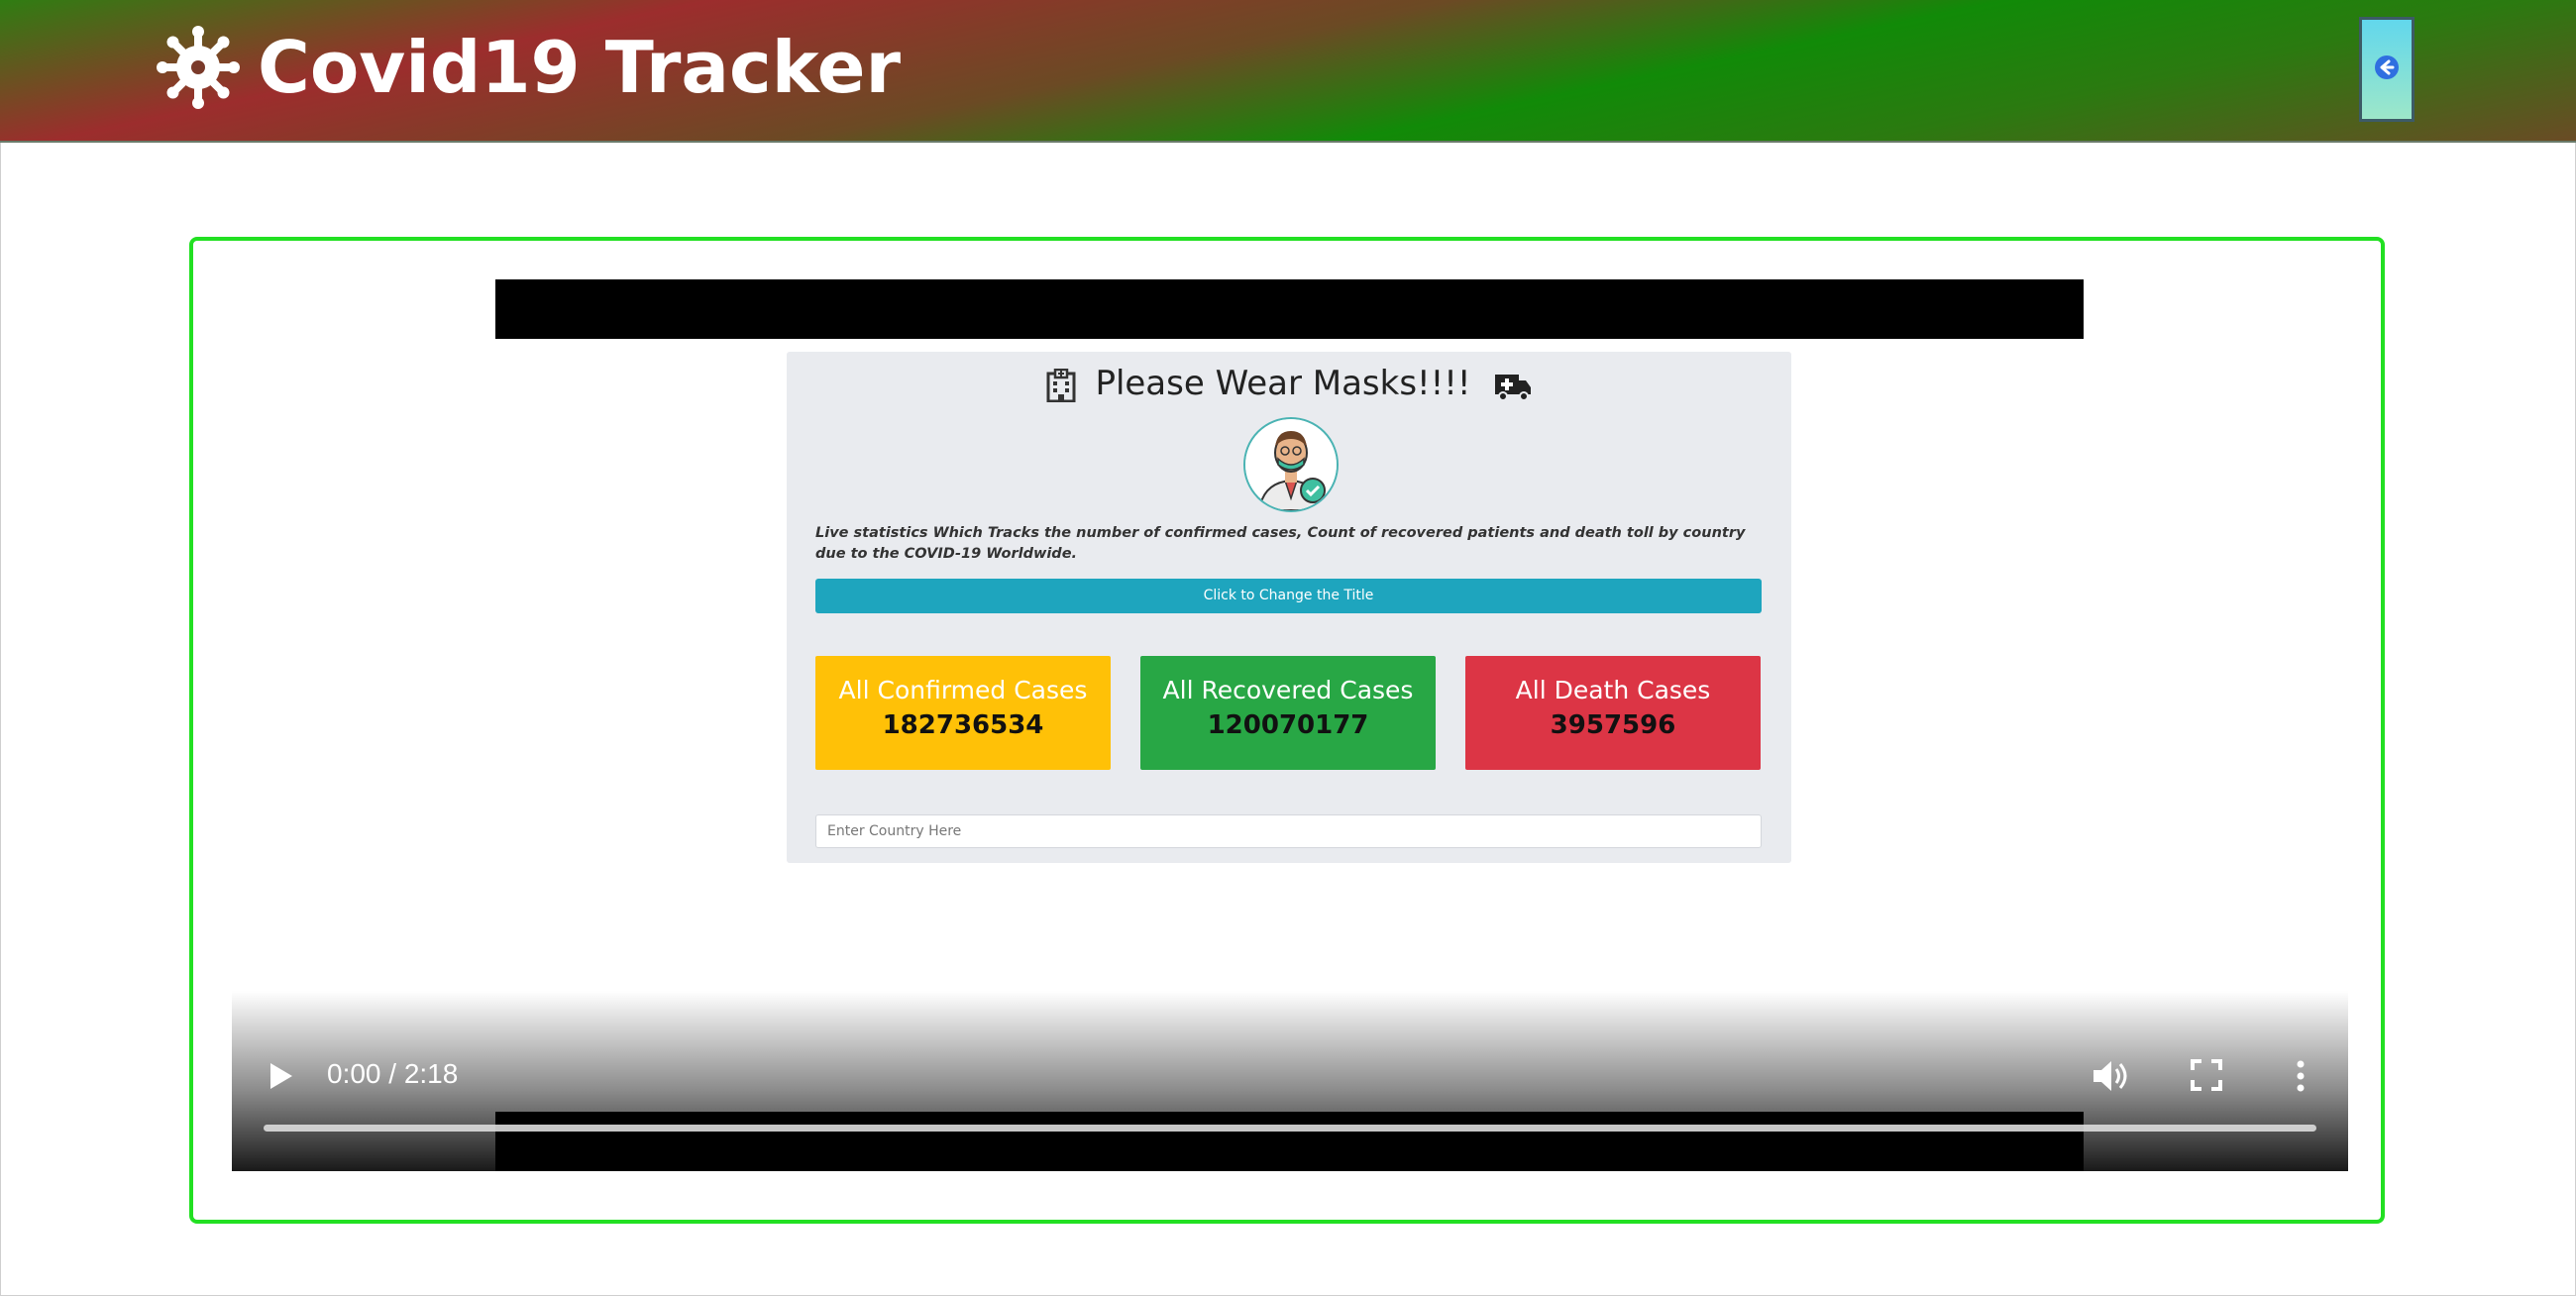  Describe the element at coordinates (1288, 690) in the screenshot. I see `recovered-cases-label: All Recovered Cases` at that location.